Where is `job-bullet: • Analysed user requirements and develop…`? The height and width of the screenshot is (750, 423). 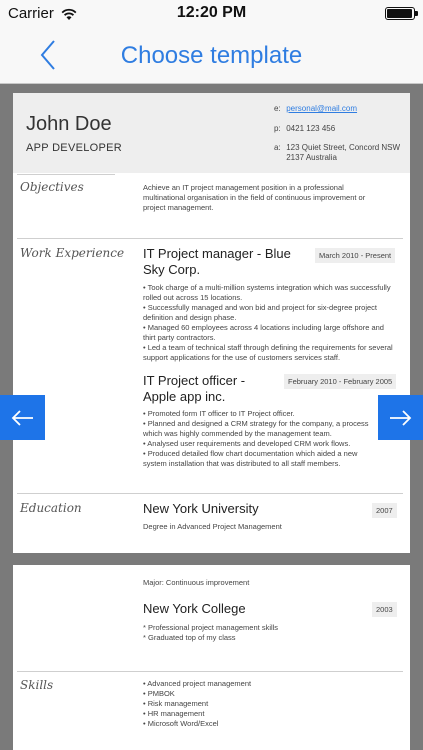
job-bullet: • Analysed user requirements and develop… is located at coordinates (247, 443).